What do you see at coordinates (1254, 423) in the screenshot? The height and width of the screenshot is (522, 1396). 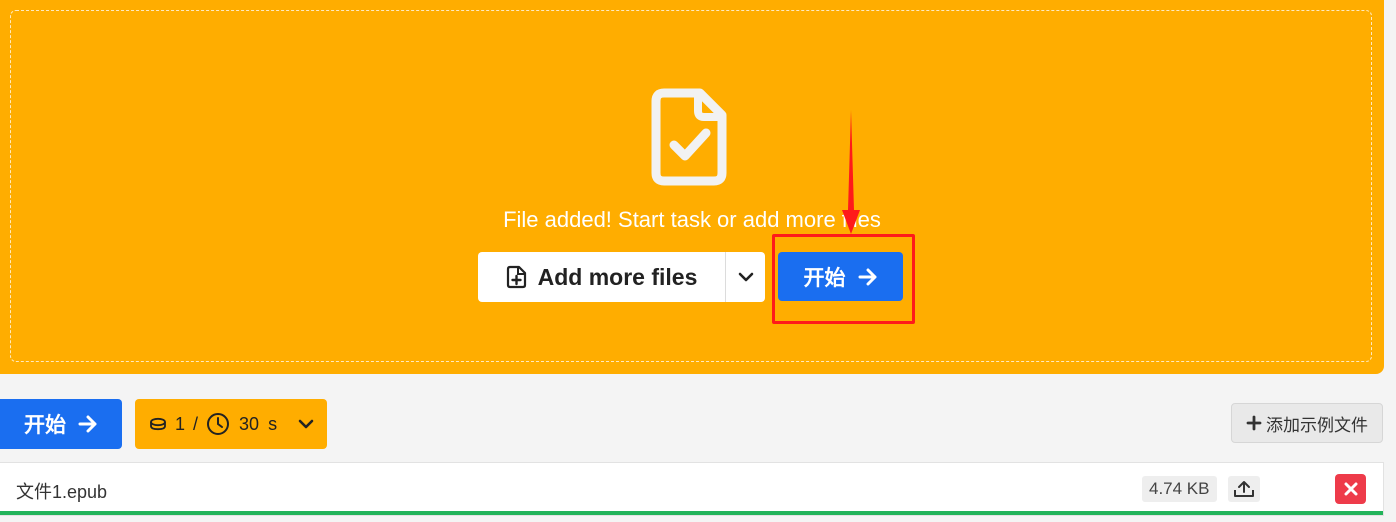 I see `plus-icon` at bounding box center [1254, 423].